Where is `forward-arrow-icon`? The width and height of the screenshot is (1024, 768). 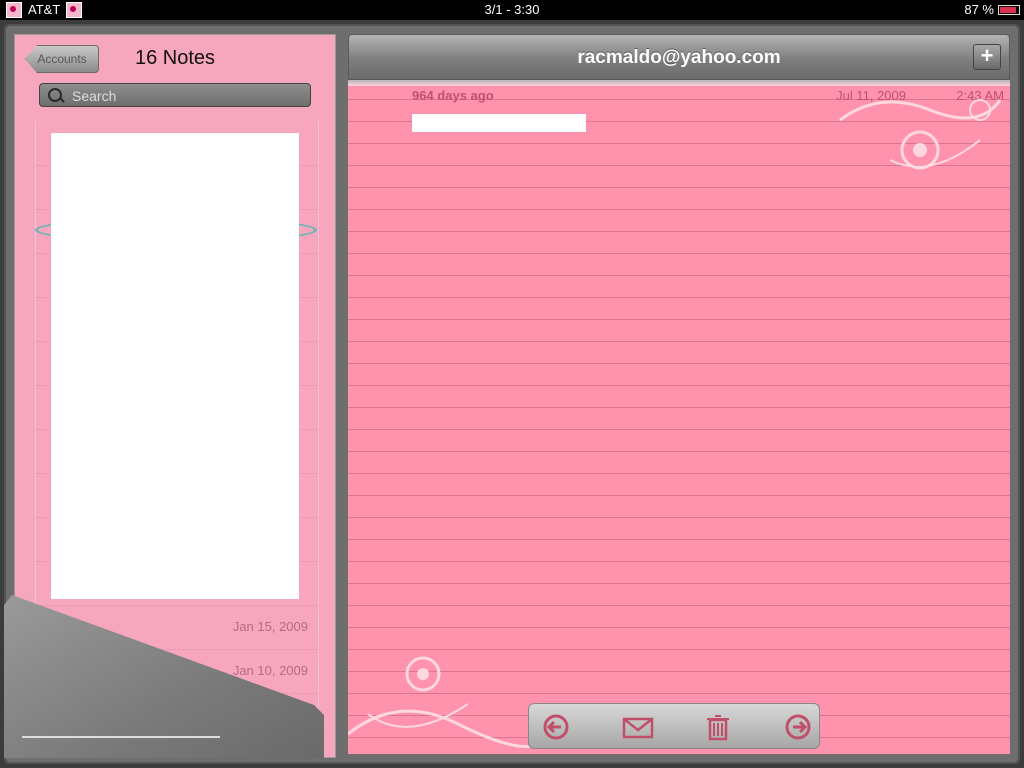
forward-arrow-icon is located at coordinates (798, 727).